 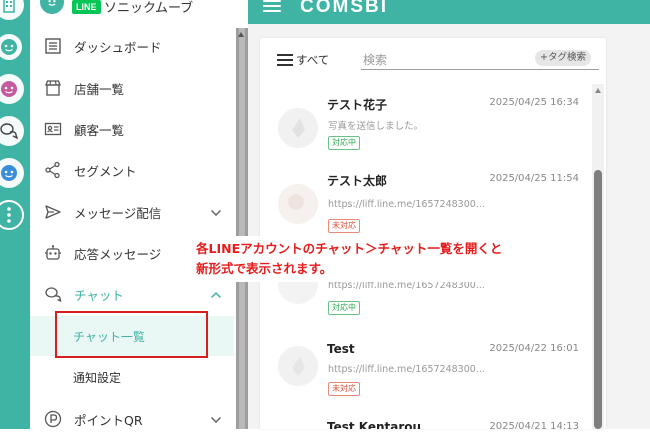 What do you see at coordinates (534, 102) in the screenshot?
I see `chat-date: 2025/04/25 16:34` at bounding box center [534, 102].